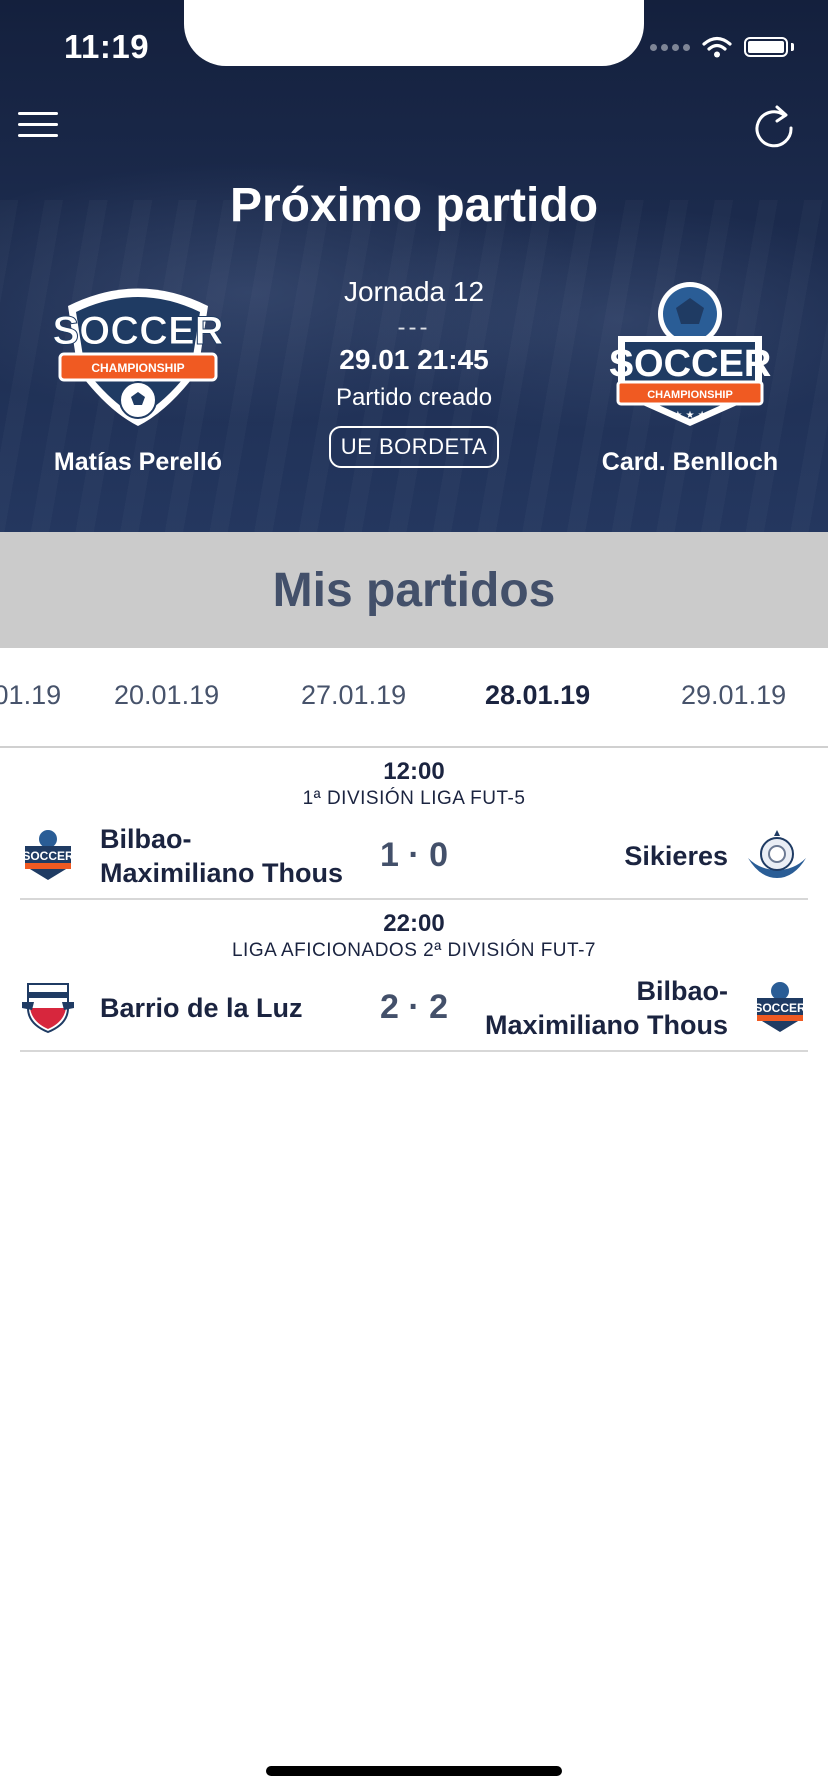 The width and height of the screenshot is (828, 1792). I want to click on status-icons, so click(722, 47).